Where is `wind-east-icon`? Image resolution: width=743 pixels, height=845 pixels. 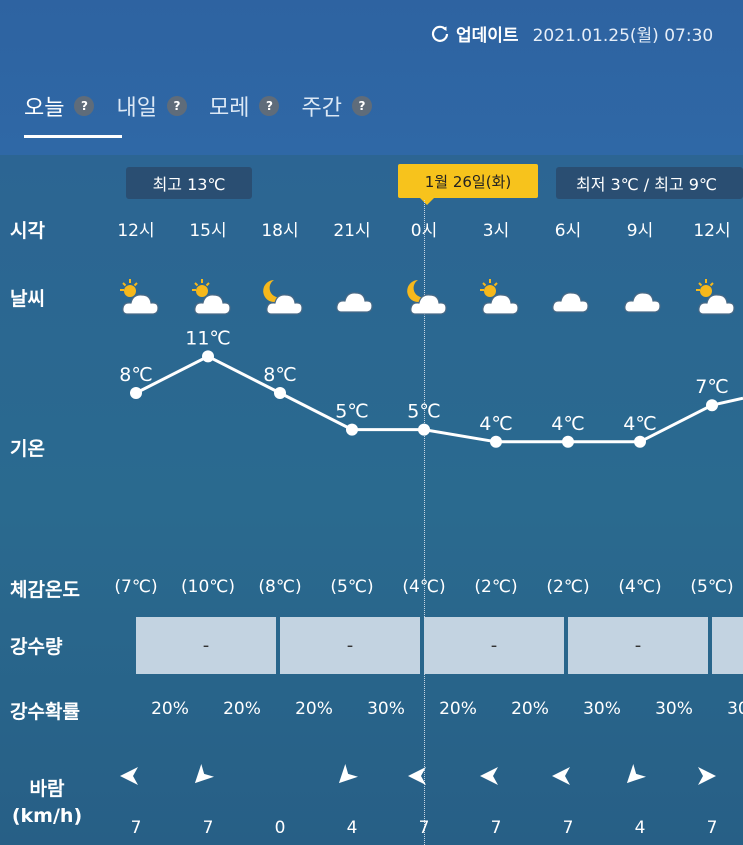
wind-east-icon is located at coordinates (707, 776).